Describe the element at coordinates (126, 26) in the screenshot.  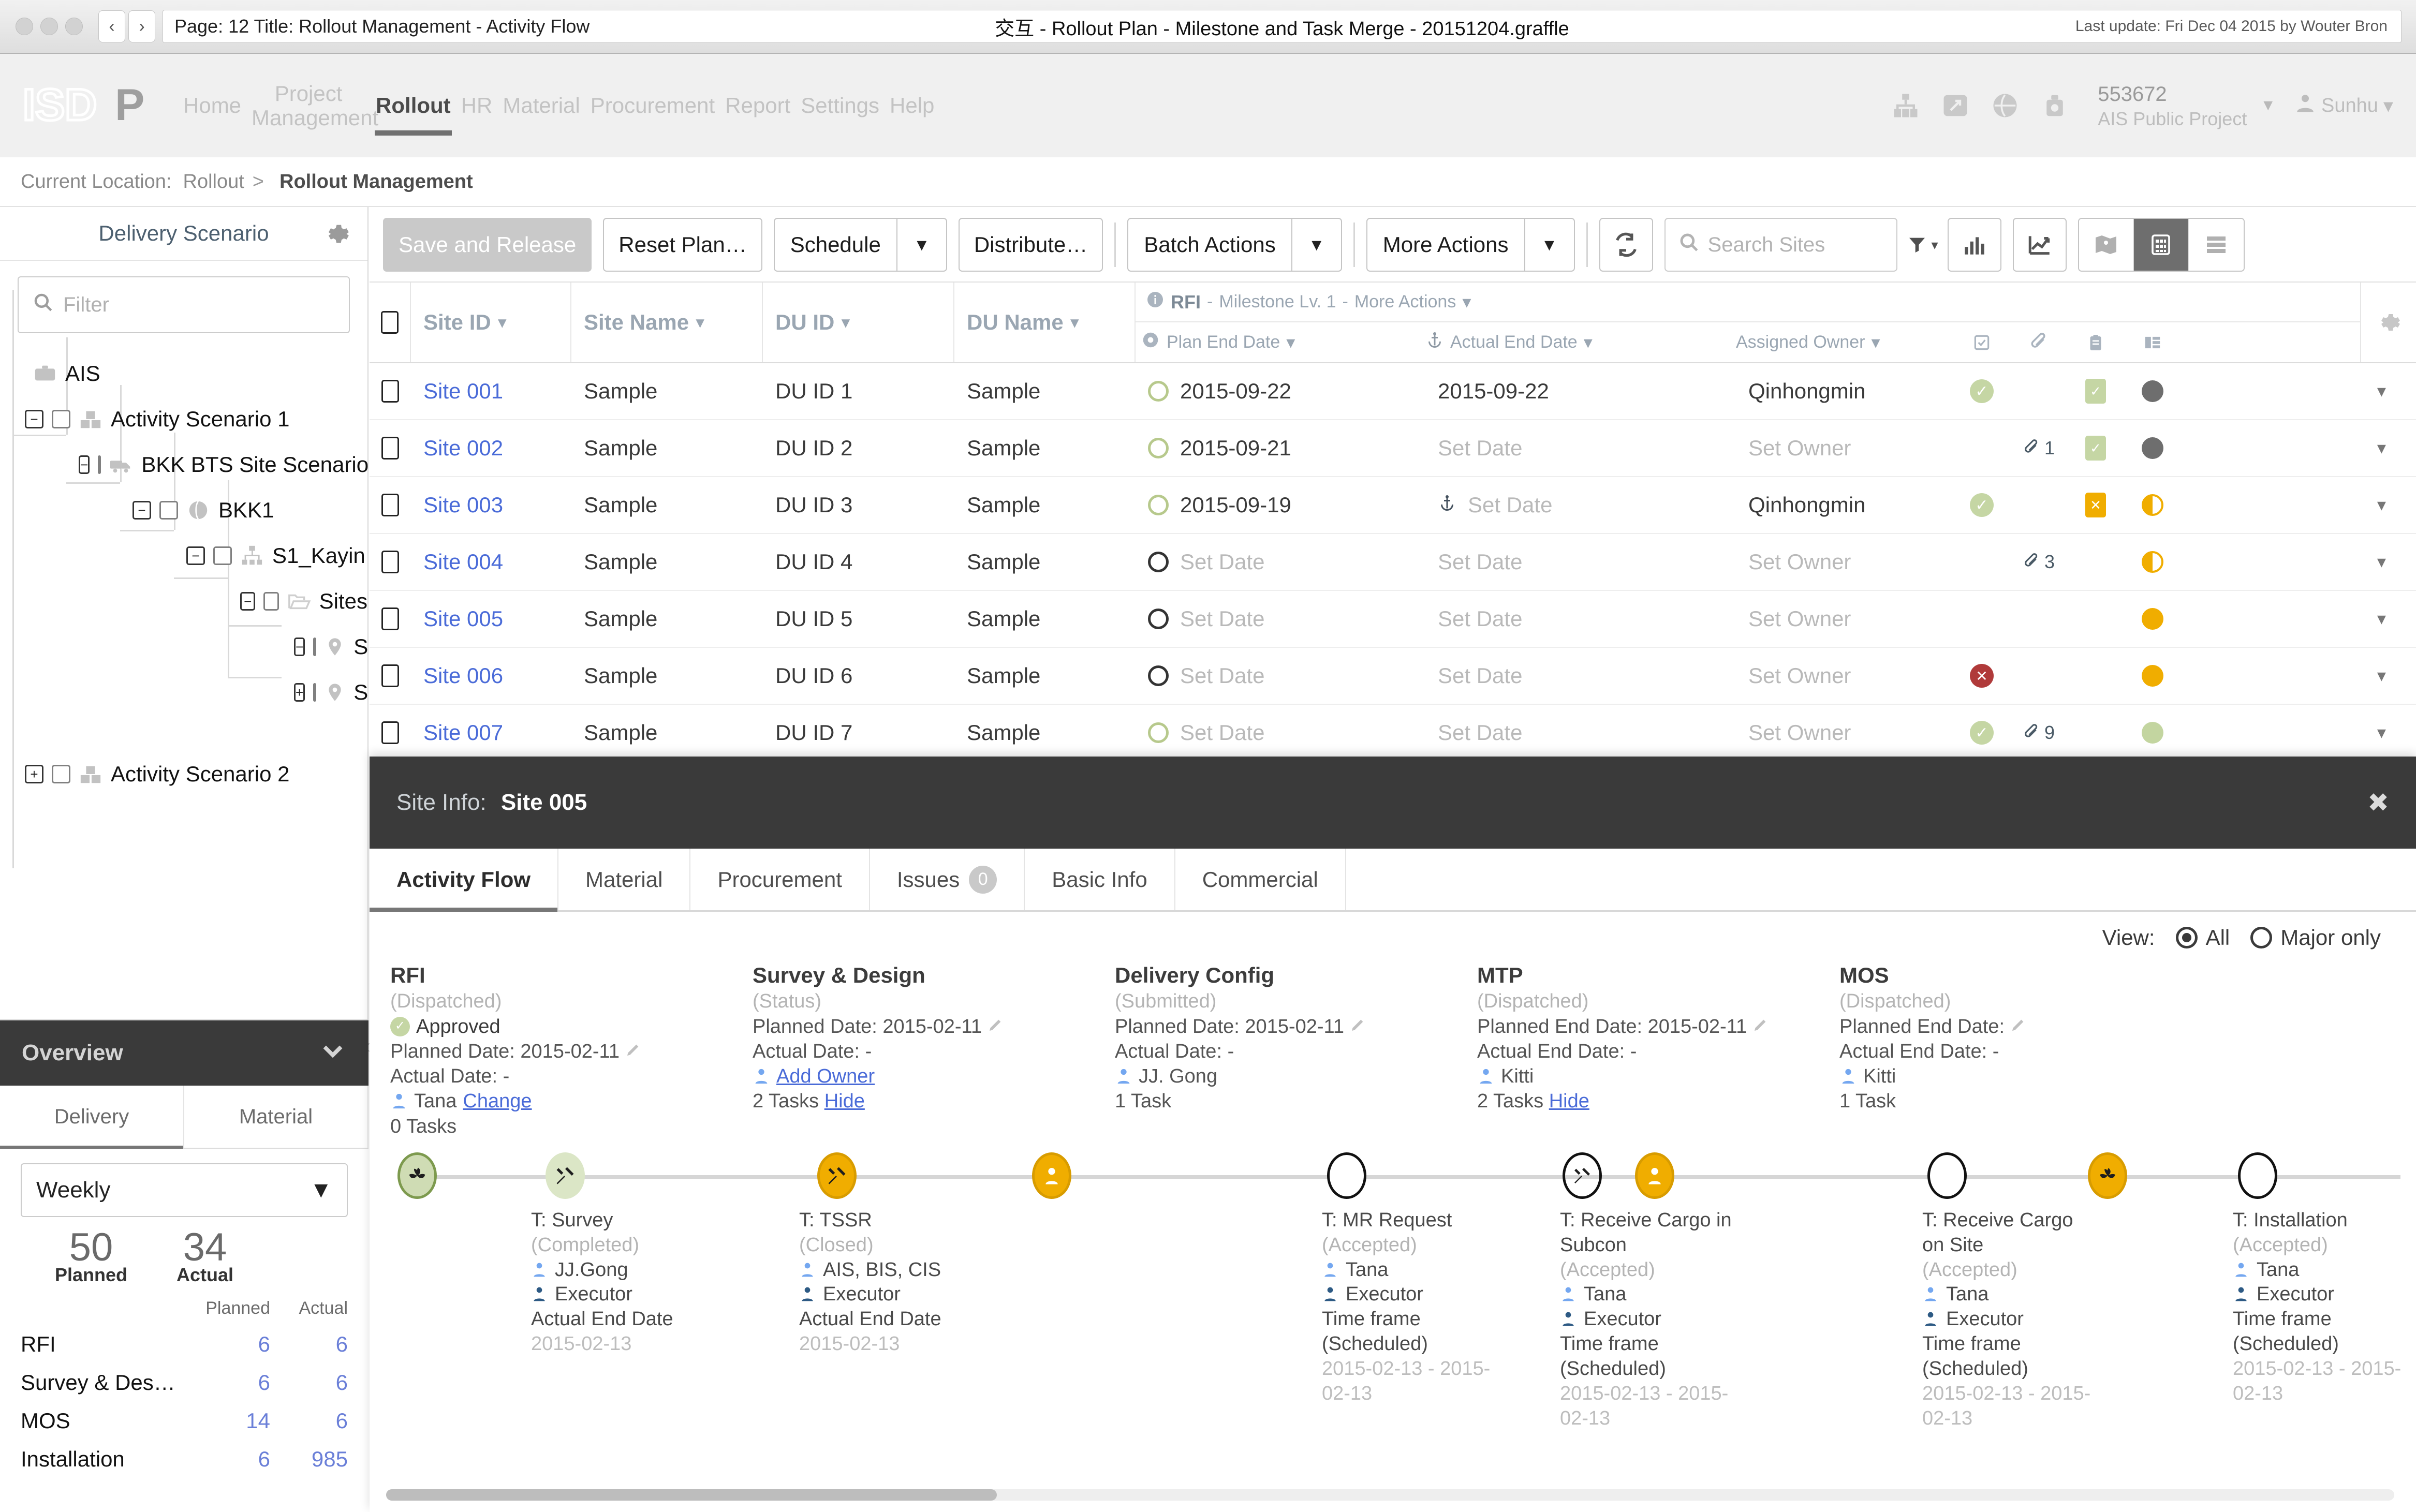
I see `window-nav-buttons: ‹ ›` at that location.